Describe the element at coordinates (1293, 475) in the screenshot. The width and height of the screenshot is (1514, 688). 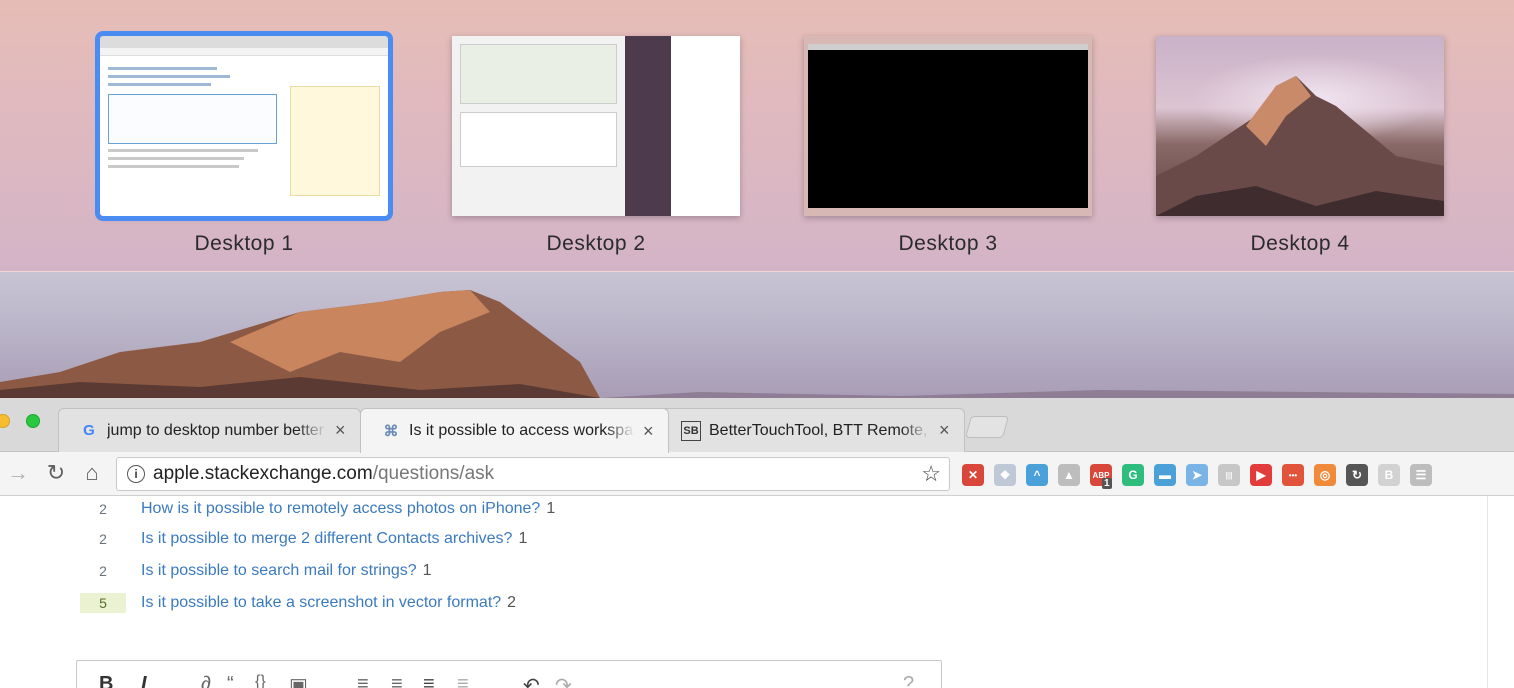
I see `dots-ext-icon: •••` at that location.